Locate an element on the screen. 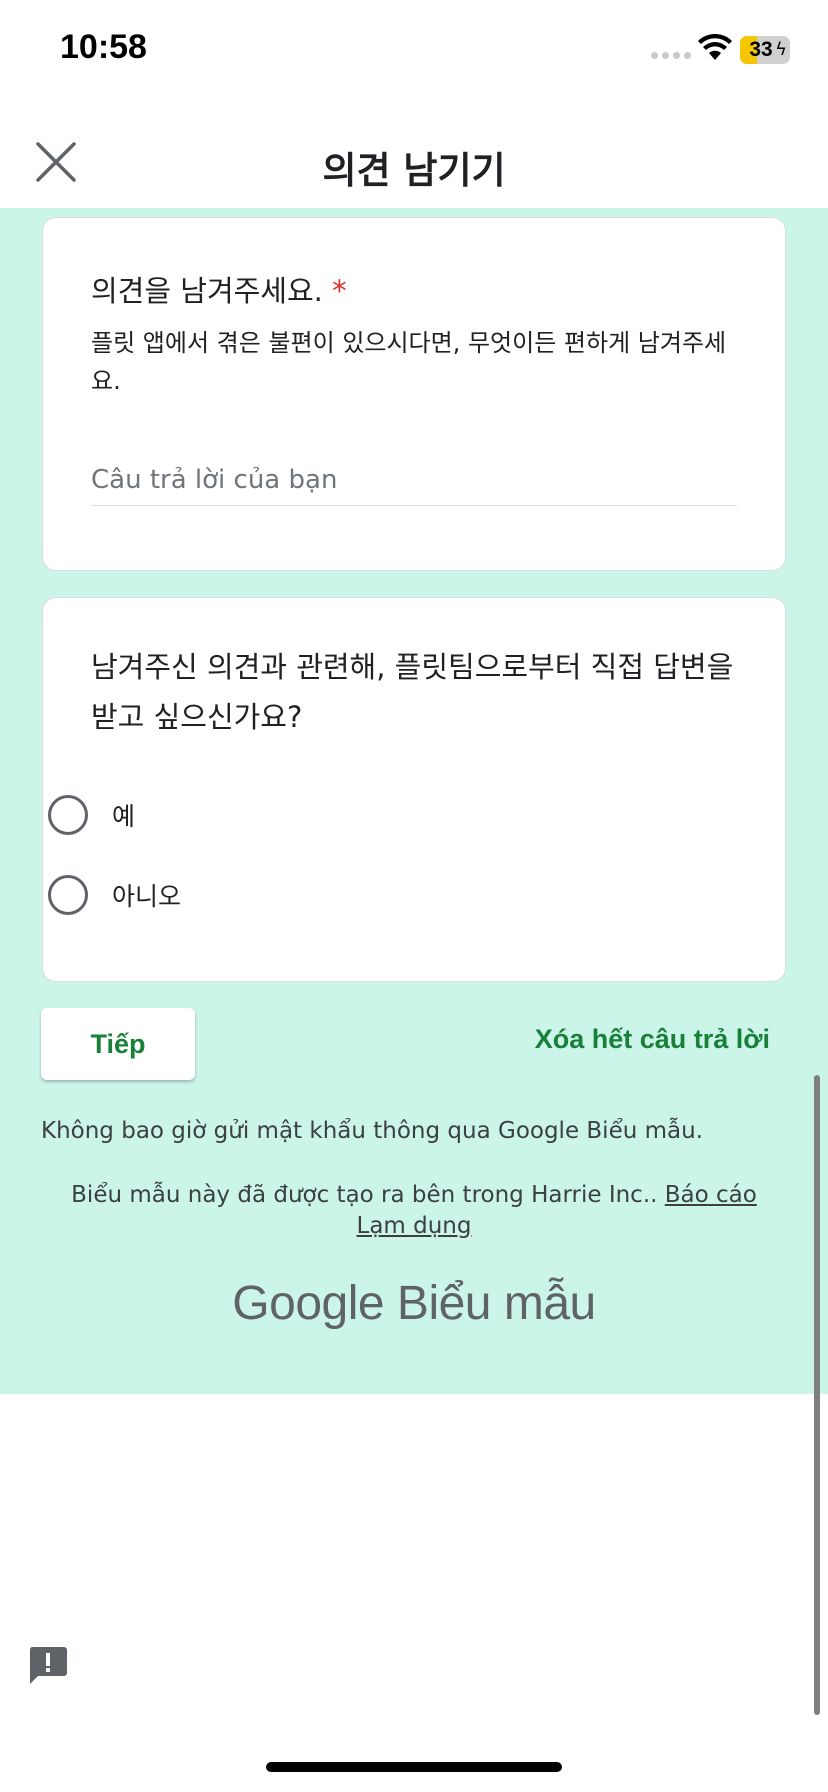 This screenshot has height=1792, width=828. clear-answers-button: Xóa hết câu trả lời is located at coordinates (652, 1039).